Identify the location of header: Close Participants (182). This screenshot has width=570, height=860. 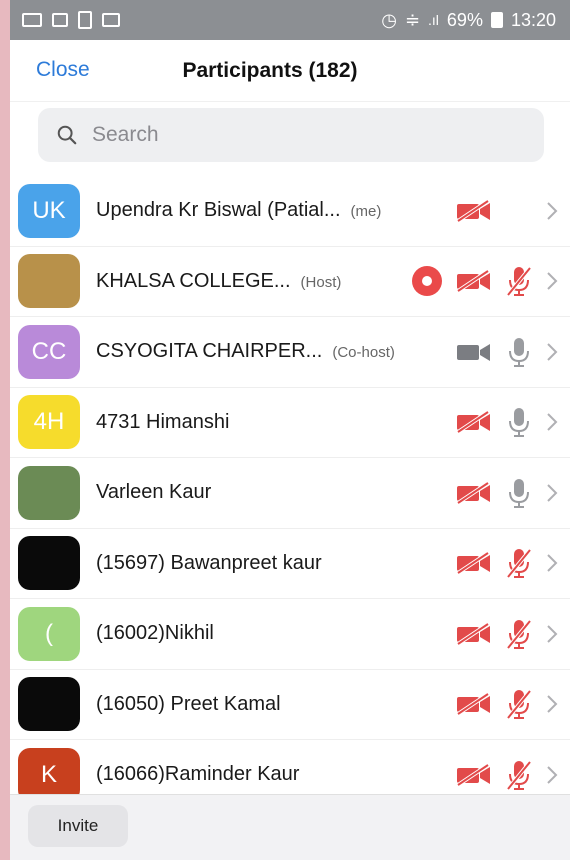
(290, 71).